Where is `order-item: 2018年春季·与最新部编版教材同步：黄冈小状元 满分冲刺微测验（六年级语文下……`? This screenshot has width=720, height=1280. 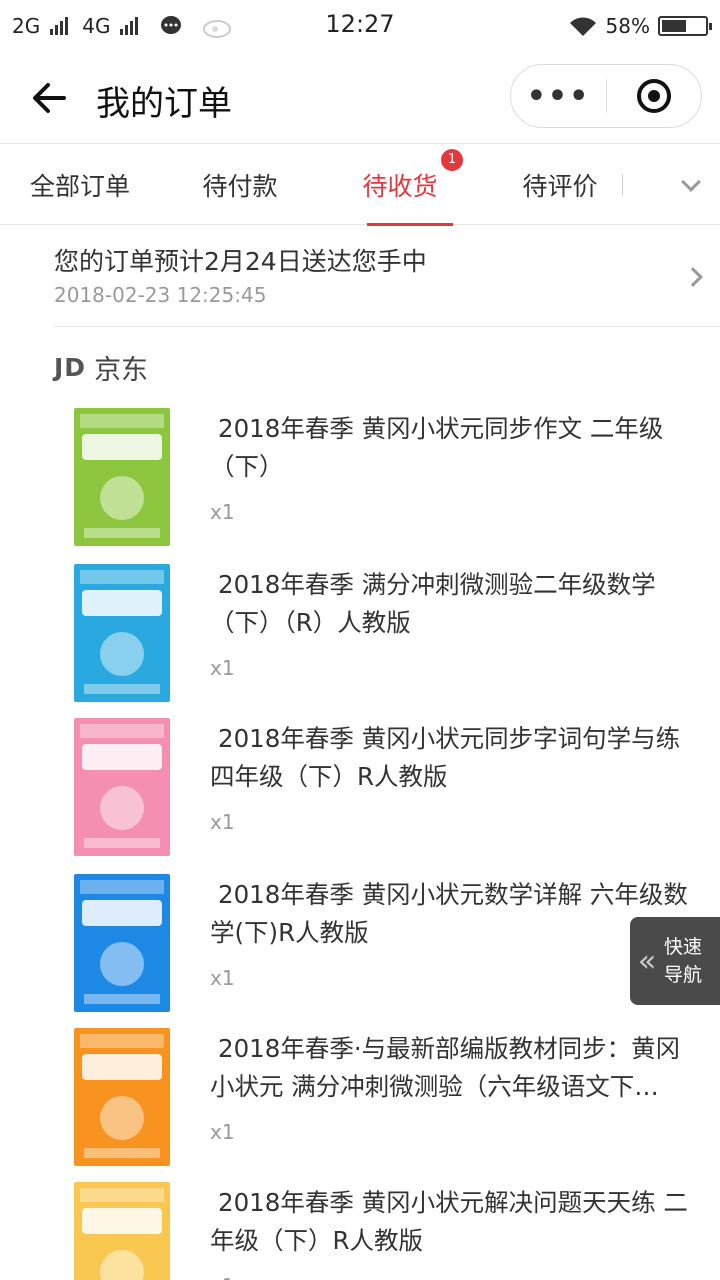 order-item: 2018年春季·与最新部编版教材同步：黄冈小状元 满分冲刺微测验（六年级语文下…… is located at coordinates (360, 1106).